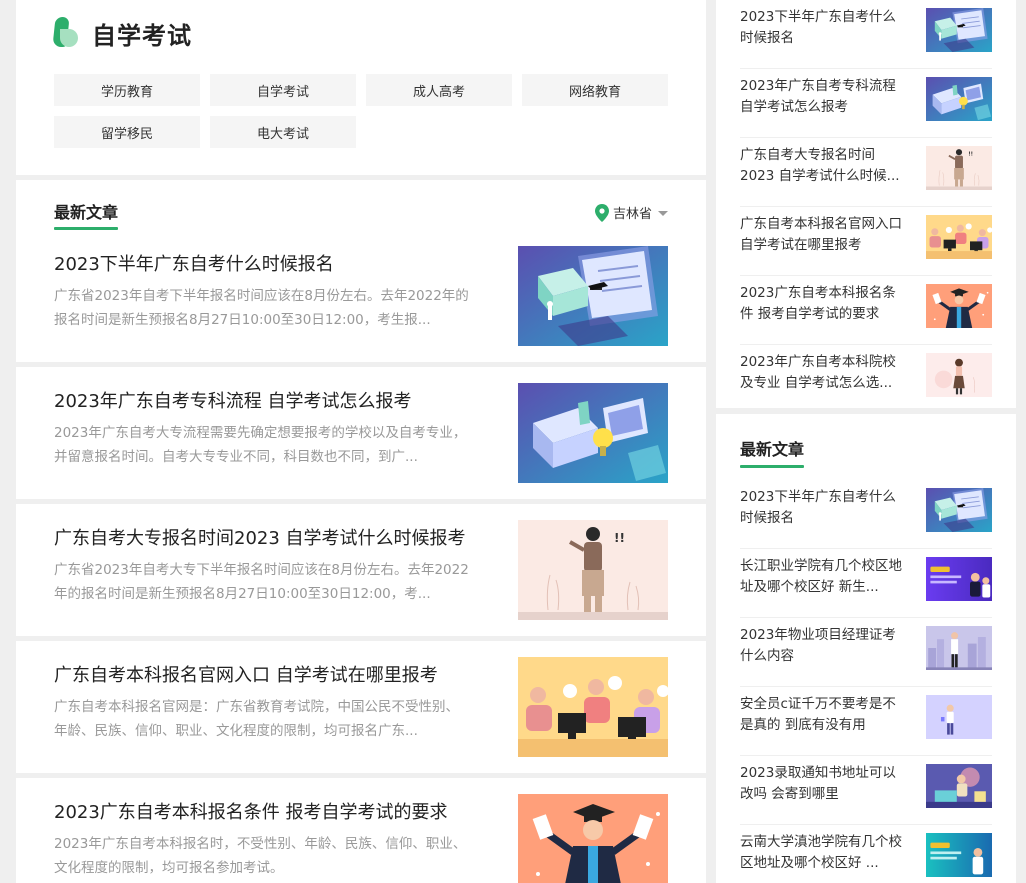 This screenshot has height=883, width=1026. Describe the element at coordinates (822, 646) in the screenshot. I see `sidebar-item-title: 2023年物业项目经理证考什么内容` at that location.